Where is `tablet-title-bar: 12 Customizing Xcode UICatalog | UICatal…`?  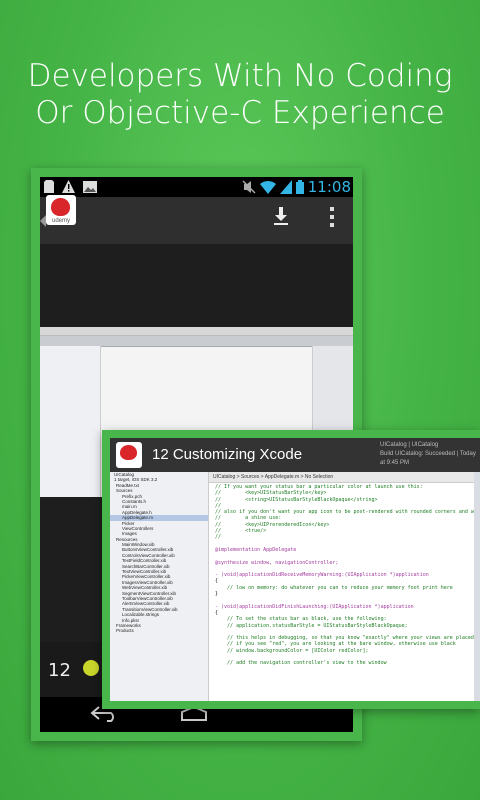
tablet-title-bar: 12 Customizing Xcode UICatalog | UICatal… is located at coordinates (295, 455).